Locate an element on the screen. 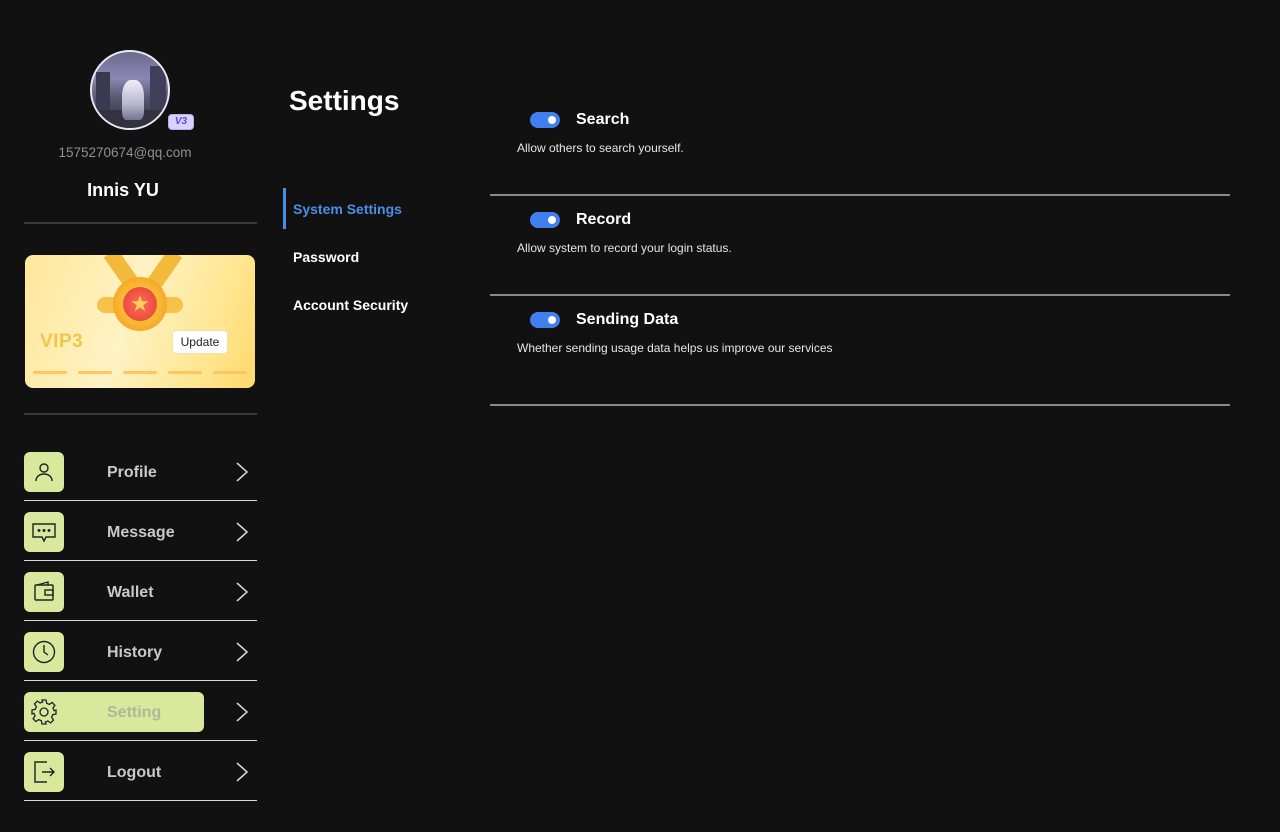  gear-icon is located at coordinates (44, 712).